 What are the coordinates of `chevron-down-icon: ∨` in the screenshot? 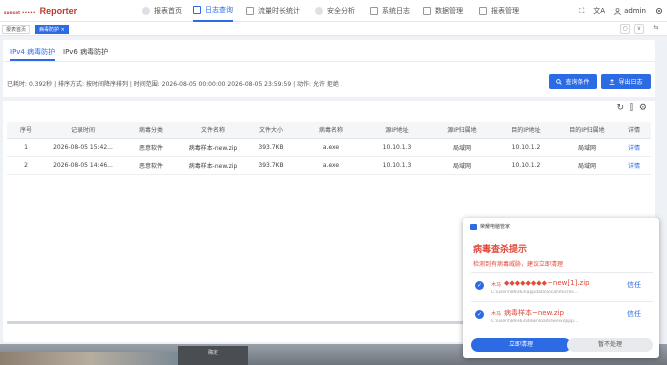 It's located at (639, 29).